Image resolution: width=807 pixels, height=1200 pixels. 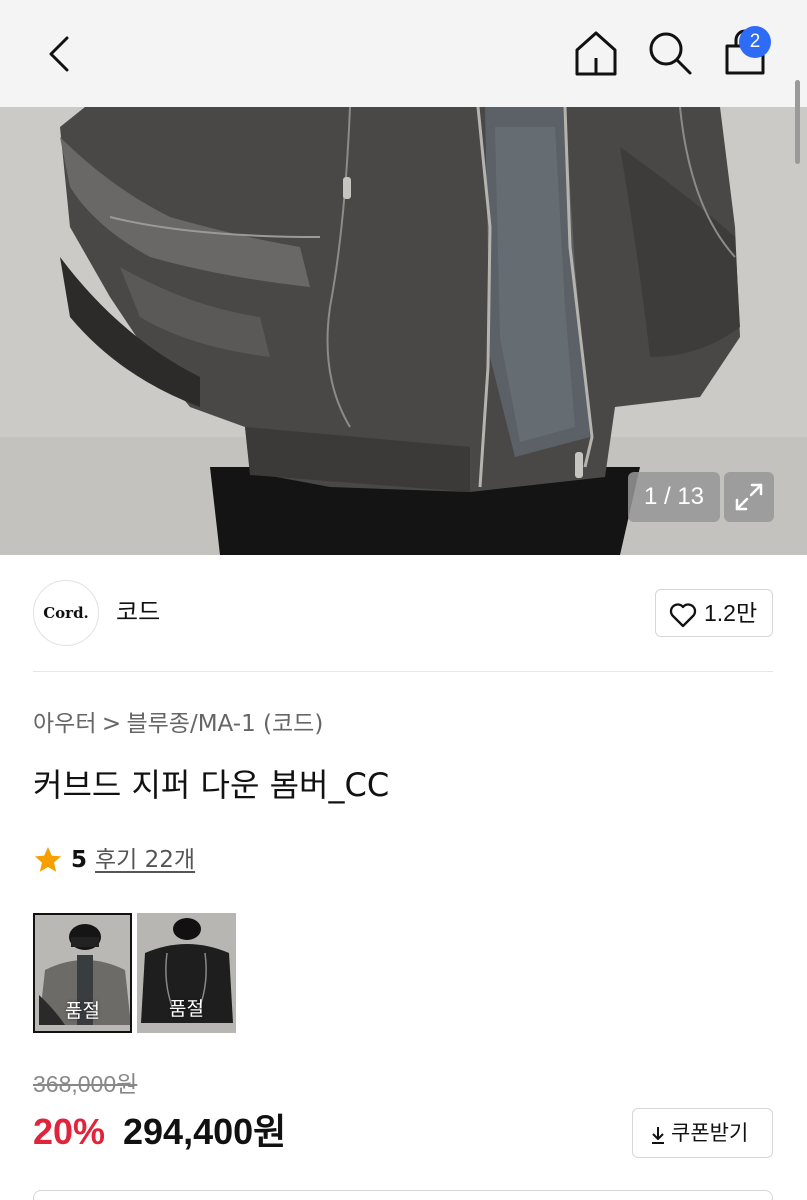 What do you see at coordinates (731, 613) in the screenshot?
I see `like-count: 1.2만` at bounding box center [731, 613].